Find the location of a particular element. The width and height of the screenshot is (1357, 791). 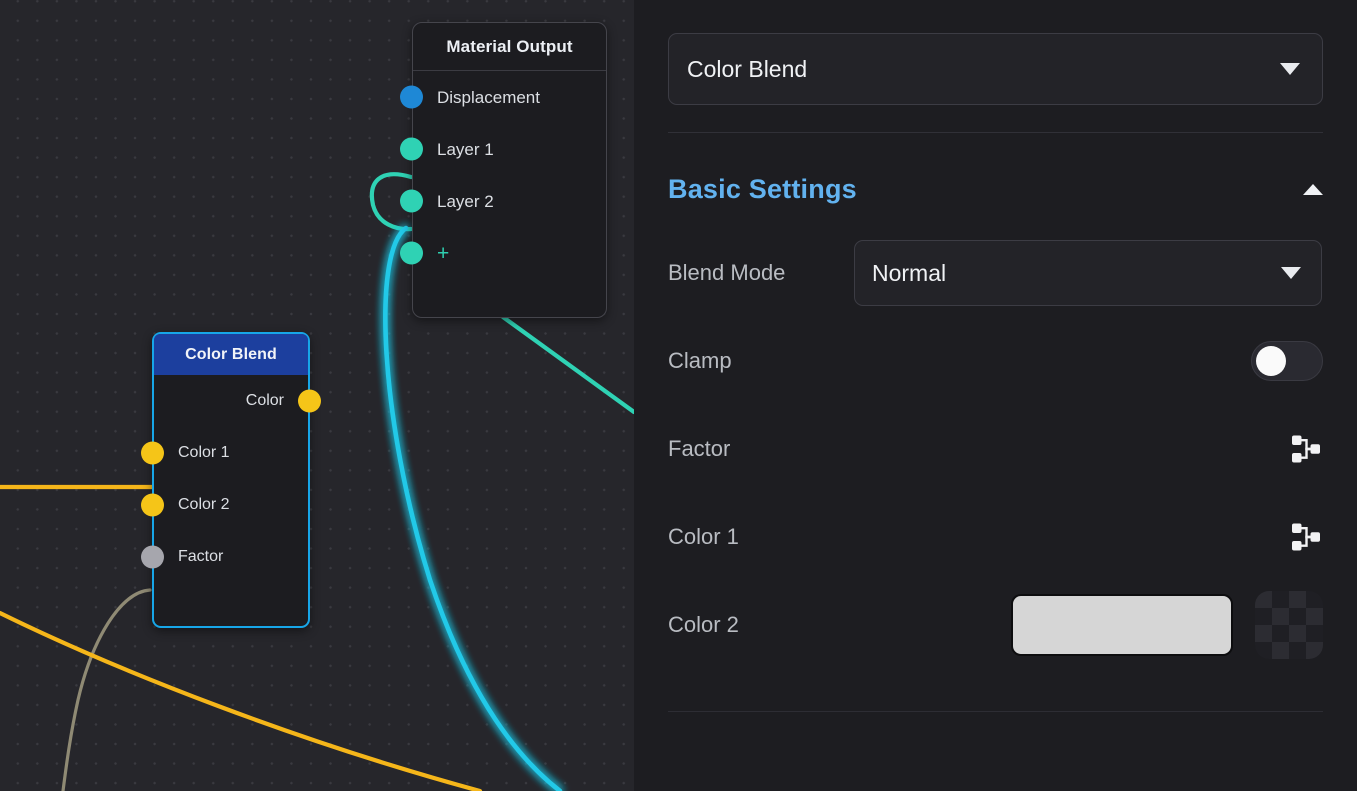

color-2-alpha-checker is located at coordinates (1289, 625).